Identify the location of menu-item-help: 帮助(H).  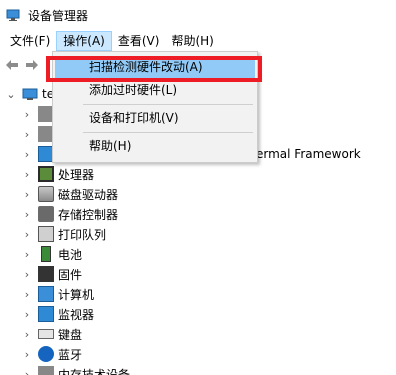
(155, 146).